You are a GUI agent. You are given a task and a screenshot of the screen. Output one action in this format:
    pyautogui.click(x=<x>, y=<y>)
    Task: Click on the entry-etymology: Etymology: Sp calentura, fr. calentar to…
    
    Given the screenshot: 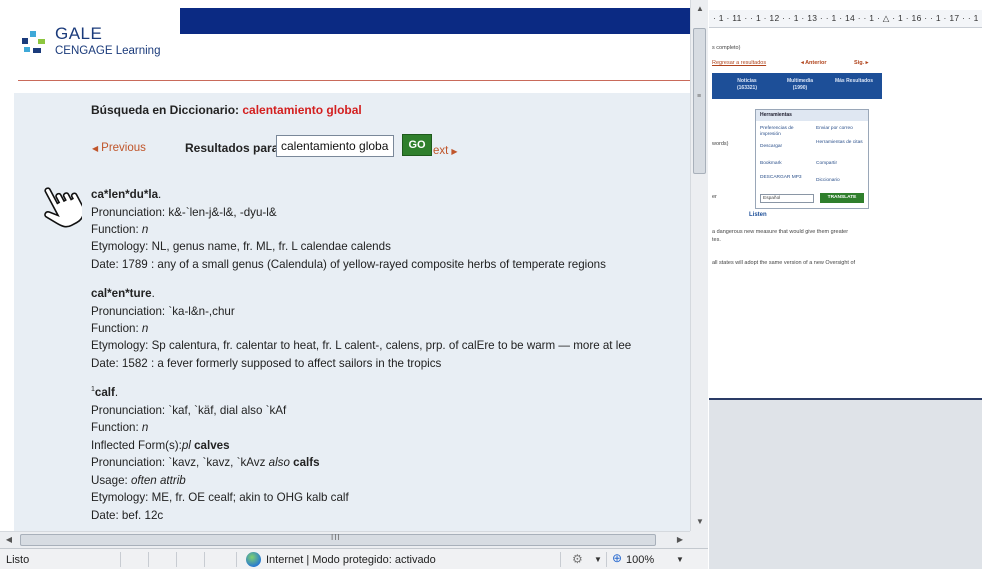 What is the action you would take?
    pyautogui.click(x=361, y=345)
    